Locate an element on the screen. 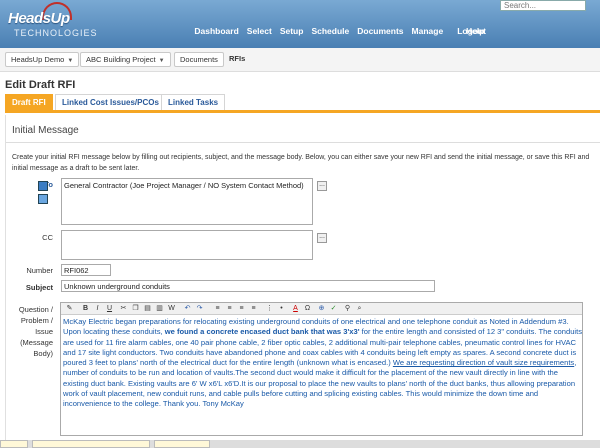  replace-icon: ⌕ is located at coordinates (359, 308).